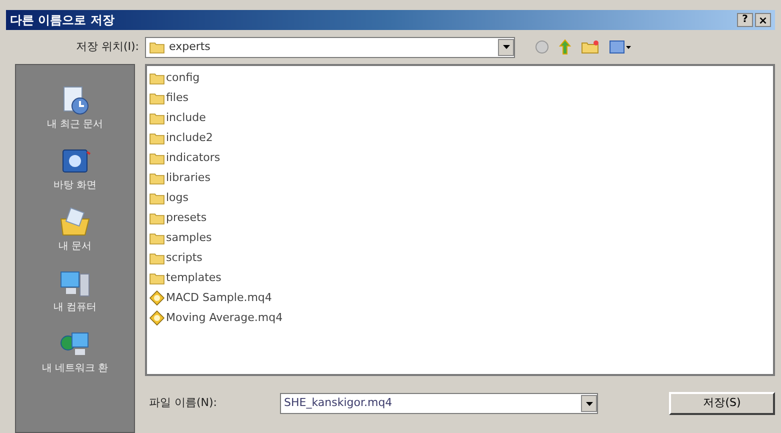  What do you see at coordinates (183, 403) in the screenshot?
I see `file-name-label: 파일 이름(N):` at bounding box center [183, 403].